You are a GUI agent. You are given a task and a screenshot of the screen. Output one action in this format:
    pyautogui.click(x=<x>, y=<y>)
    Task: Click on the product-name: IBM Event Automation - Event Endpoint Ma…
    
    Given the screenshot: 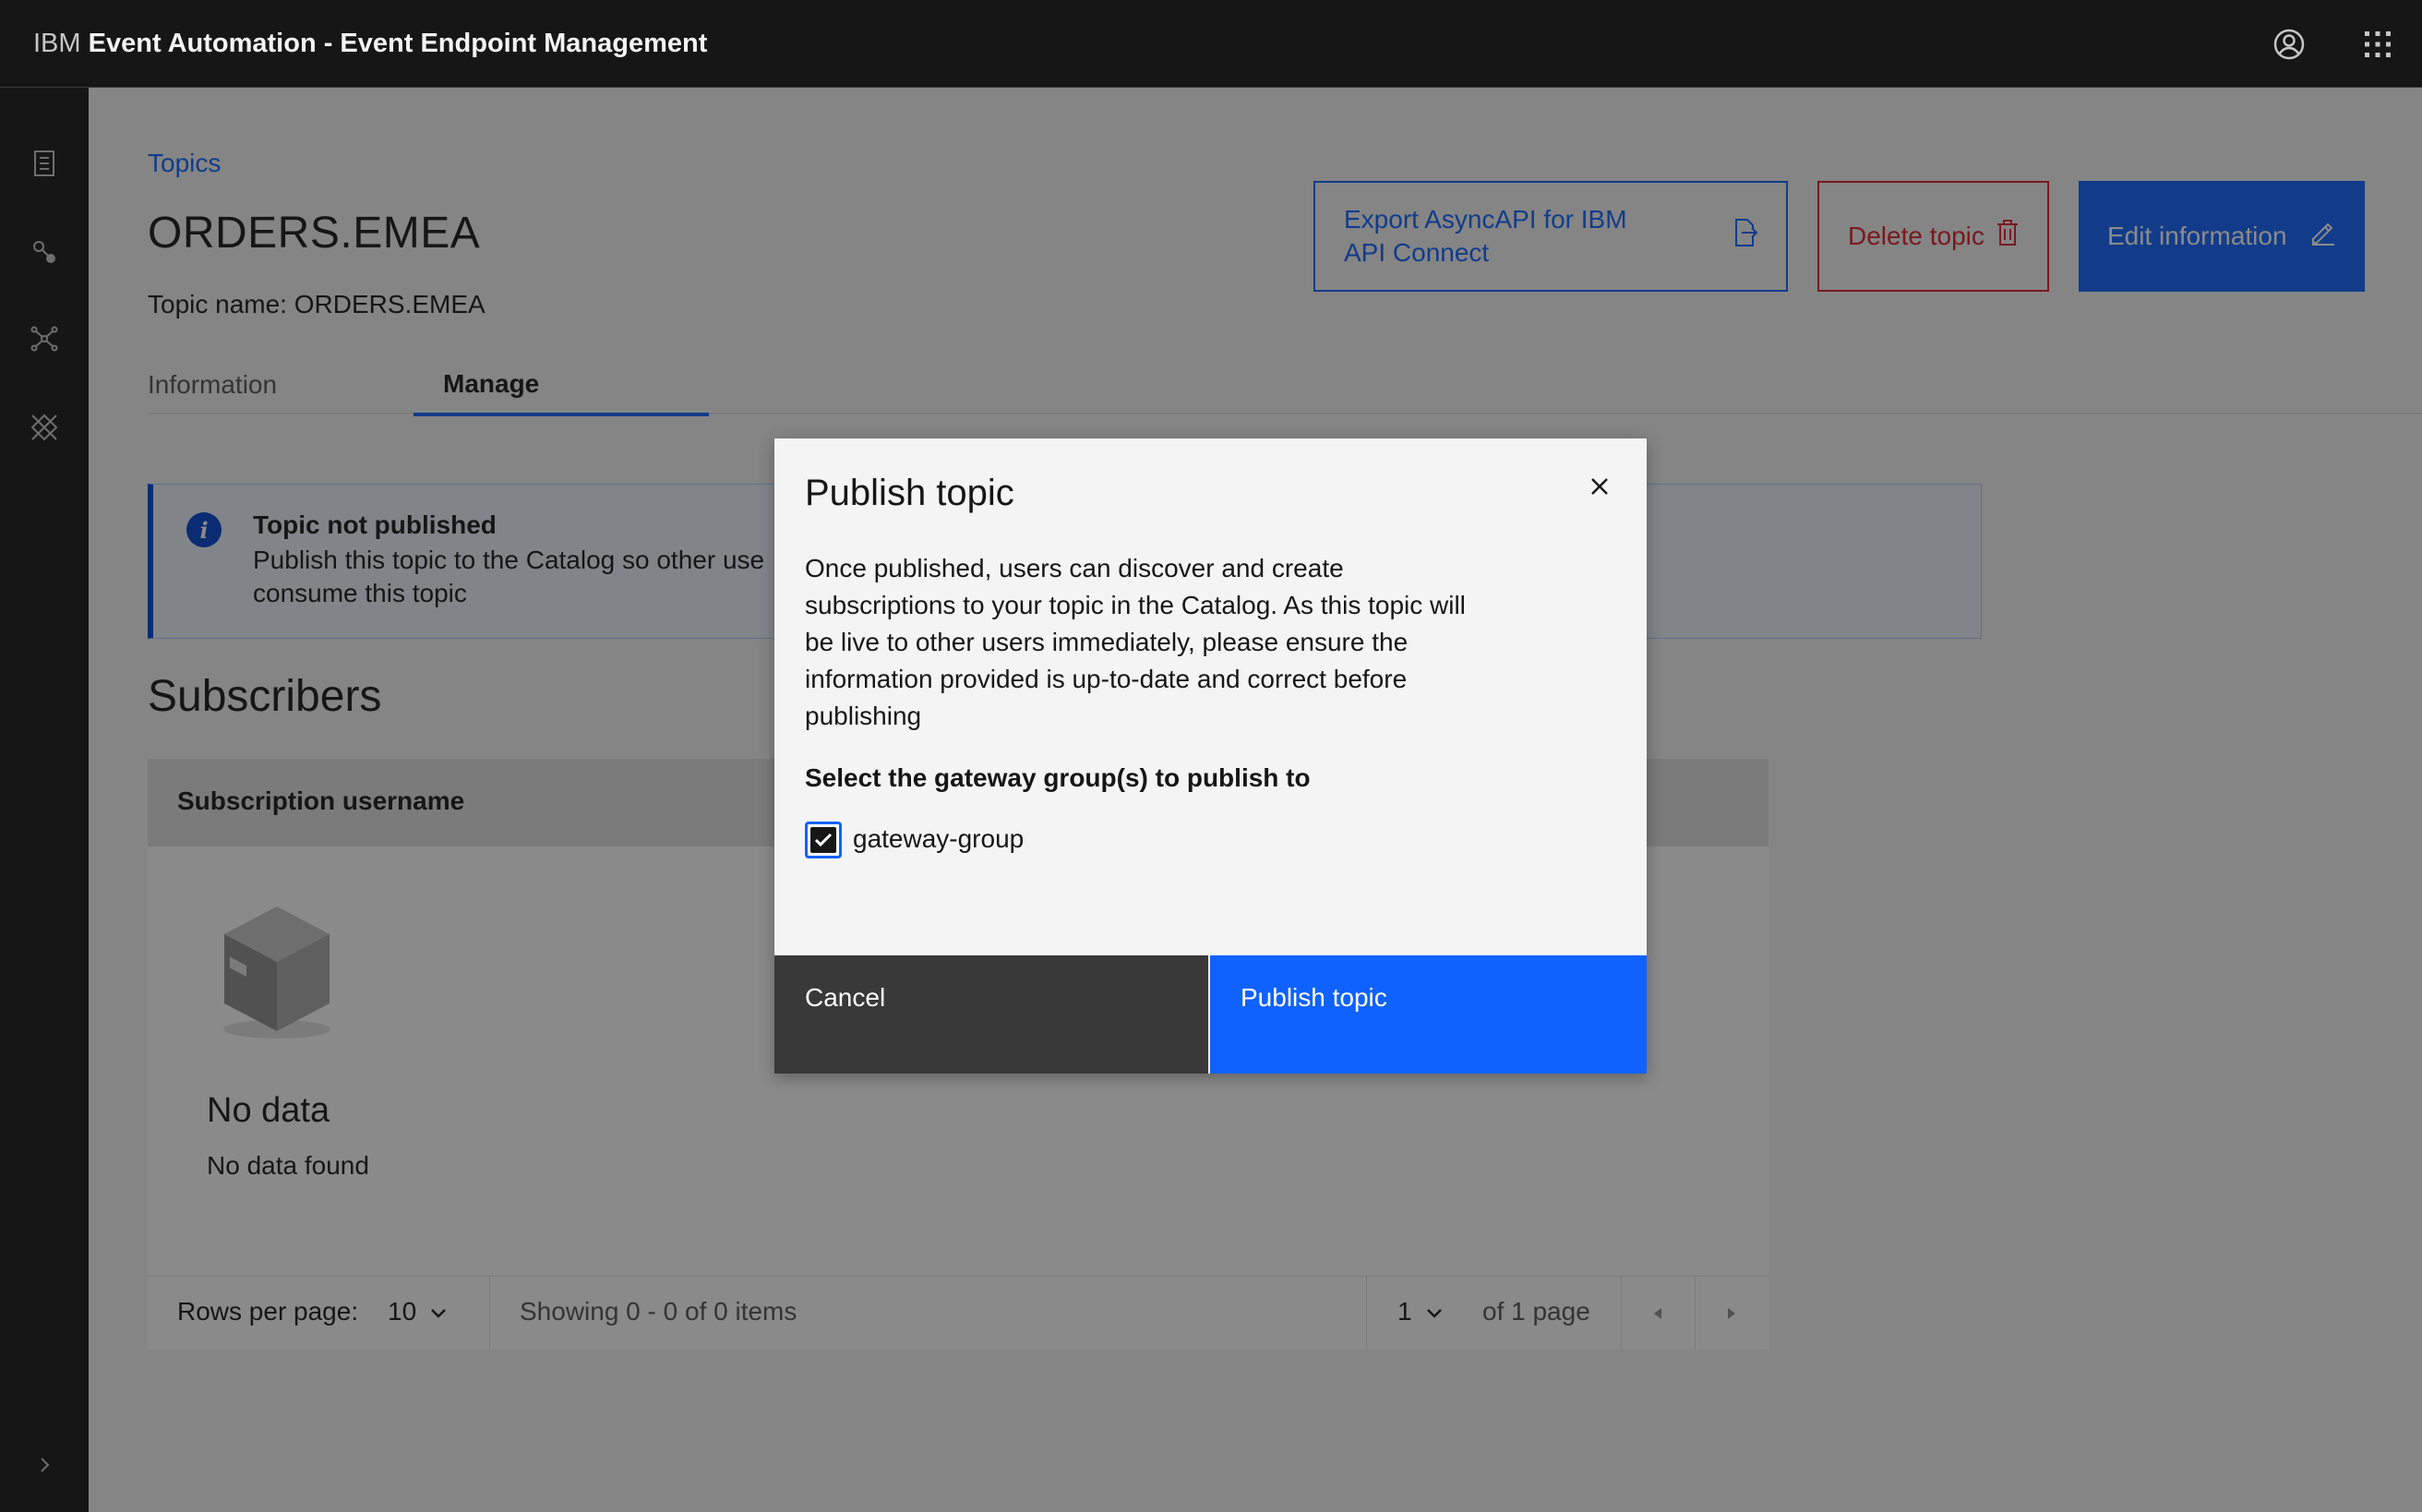 What is the action you would take?
    pyautogui.click(x=370, y=43)
    